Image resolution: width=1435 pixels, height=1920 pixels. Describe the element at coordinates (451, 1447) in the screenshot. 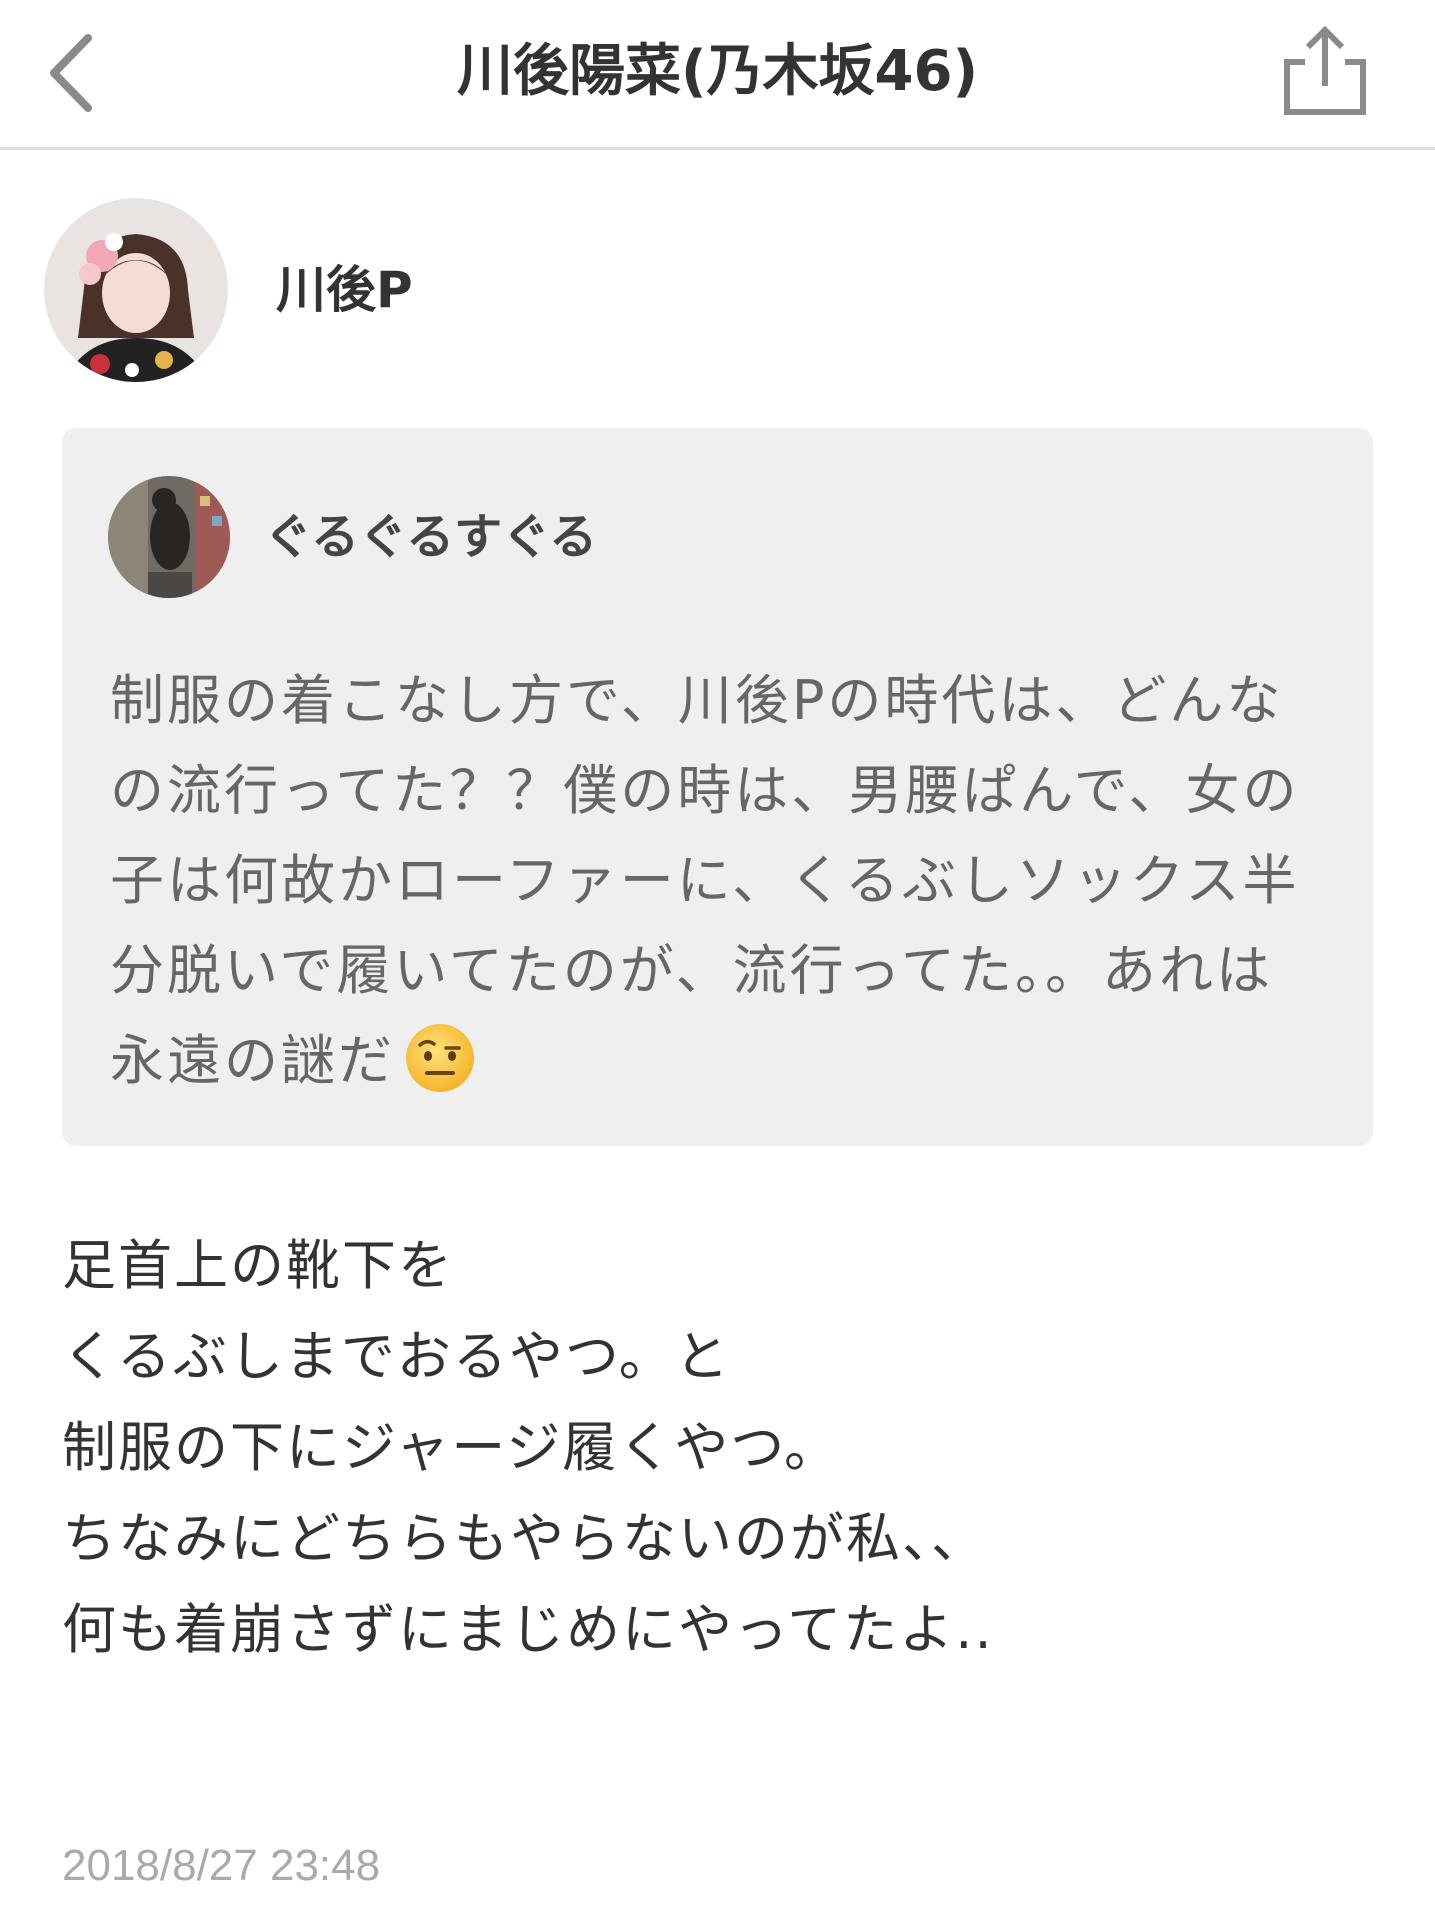

I see `reply-line: 制服の下にジャージ履くやつ。` at that location.